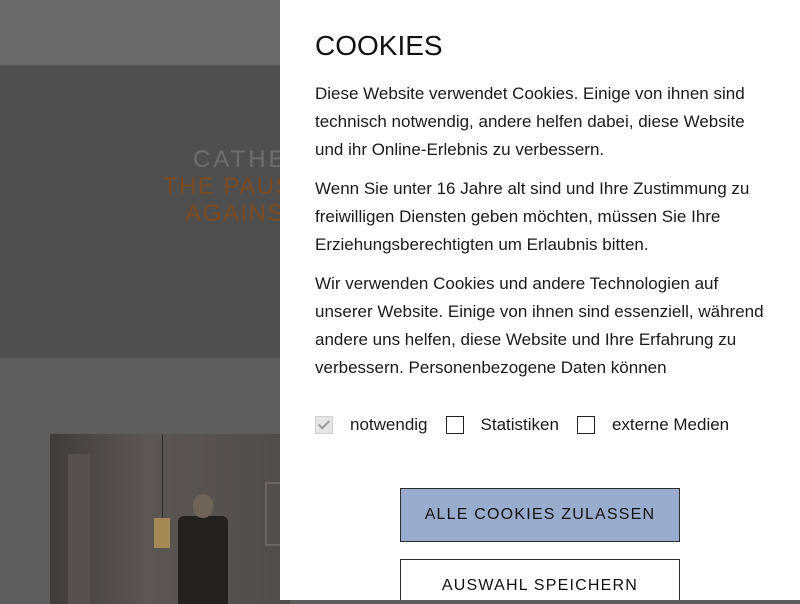  Describe the element at coordinates (162, 476) in the screenshot. I see `photo-lamp-cord` at that location.